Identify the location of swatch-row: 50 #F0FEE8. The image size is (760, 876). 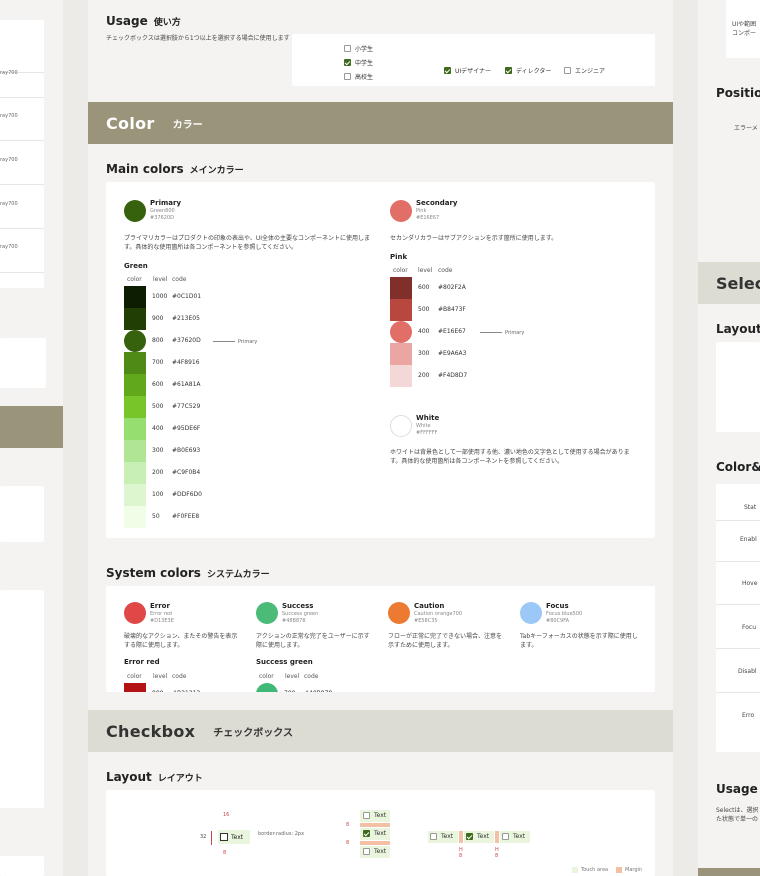
(204, 517).